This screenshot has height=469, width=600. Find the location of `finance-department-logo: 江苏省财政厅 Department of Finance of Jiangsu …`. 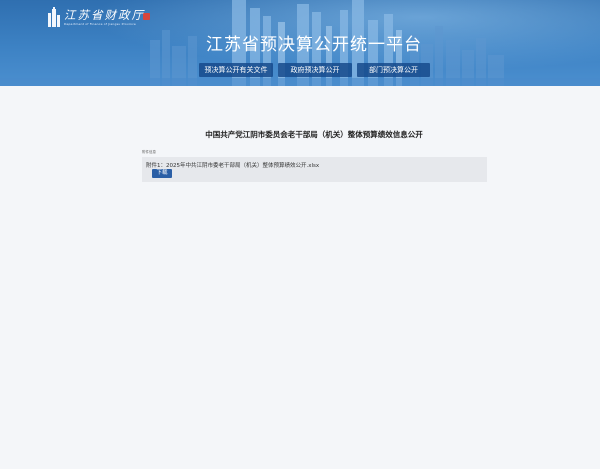

finance-department-logo: 江苏省财政厅 Department of Finance of Jiangsu … is located at coordinates (102, 18).